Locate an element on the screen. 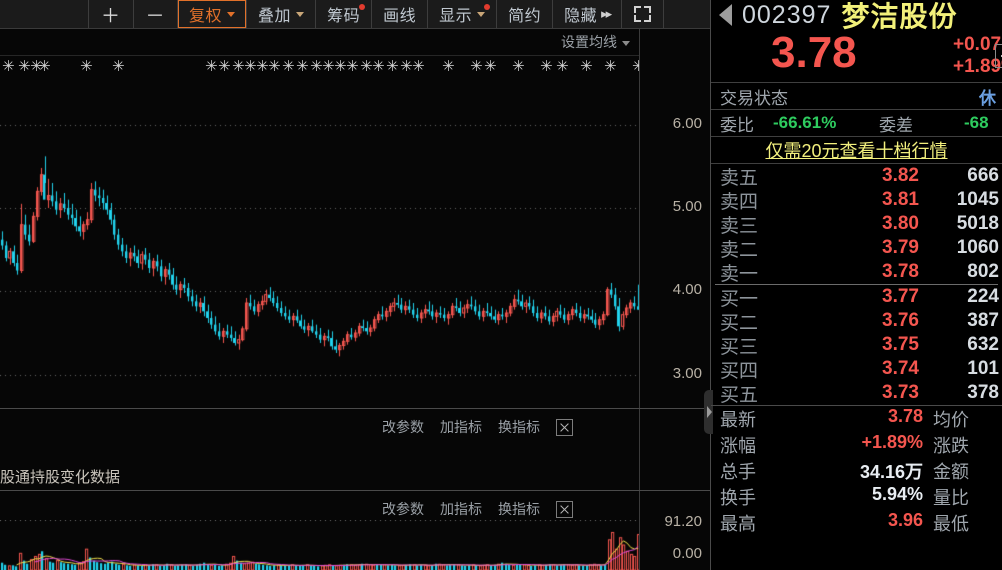  price-axis-tick: 5.00 is located at coordinates (687, 206).